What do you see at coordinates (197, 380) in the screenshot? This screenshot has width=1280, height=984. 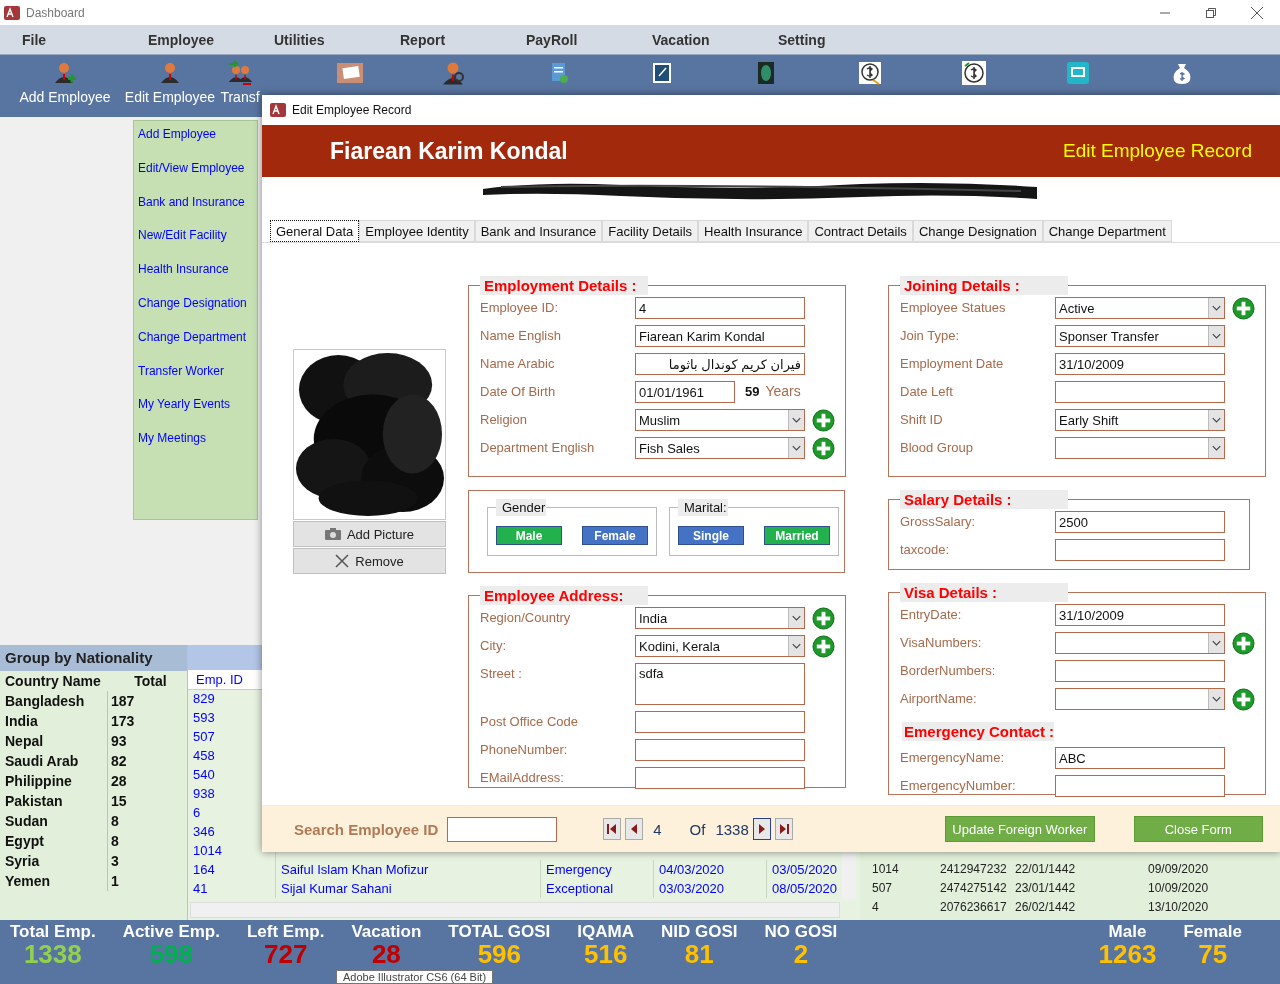 I see `sidebar-link: Transfer Worker` at bounding box center [197, 380].